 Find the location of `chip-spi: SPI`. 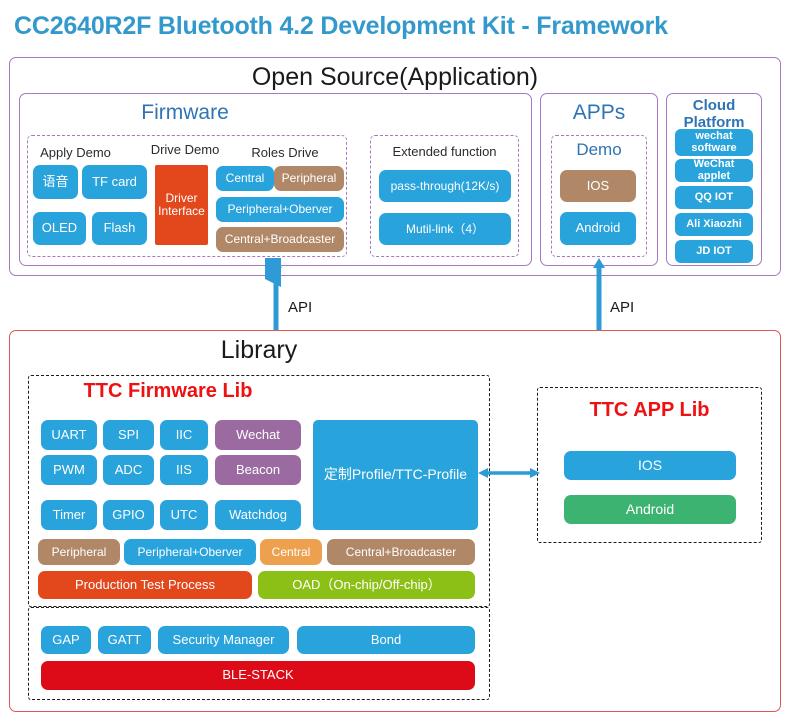

chip-spi: SPI is located at coordinates (128, 435).